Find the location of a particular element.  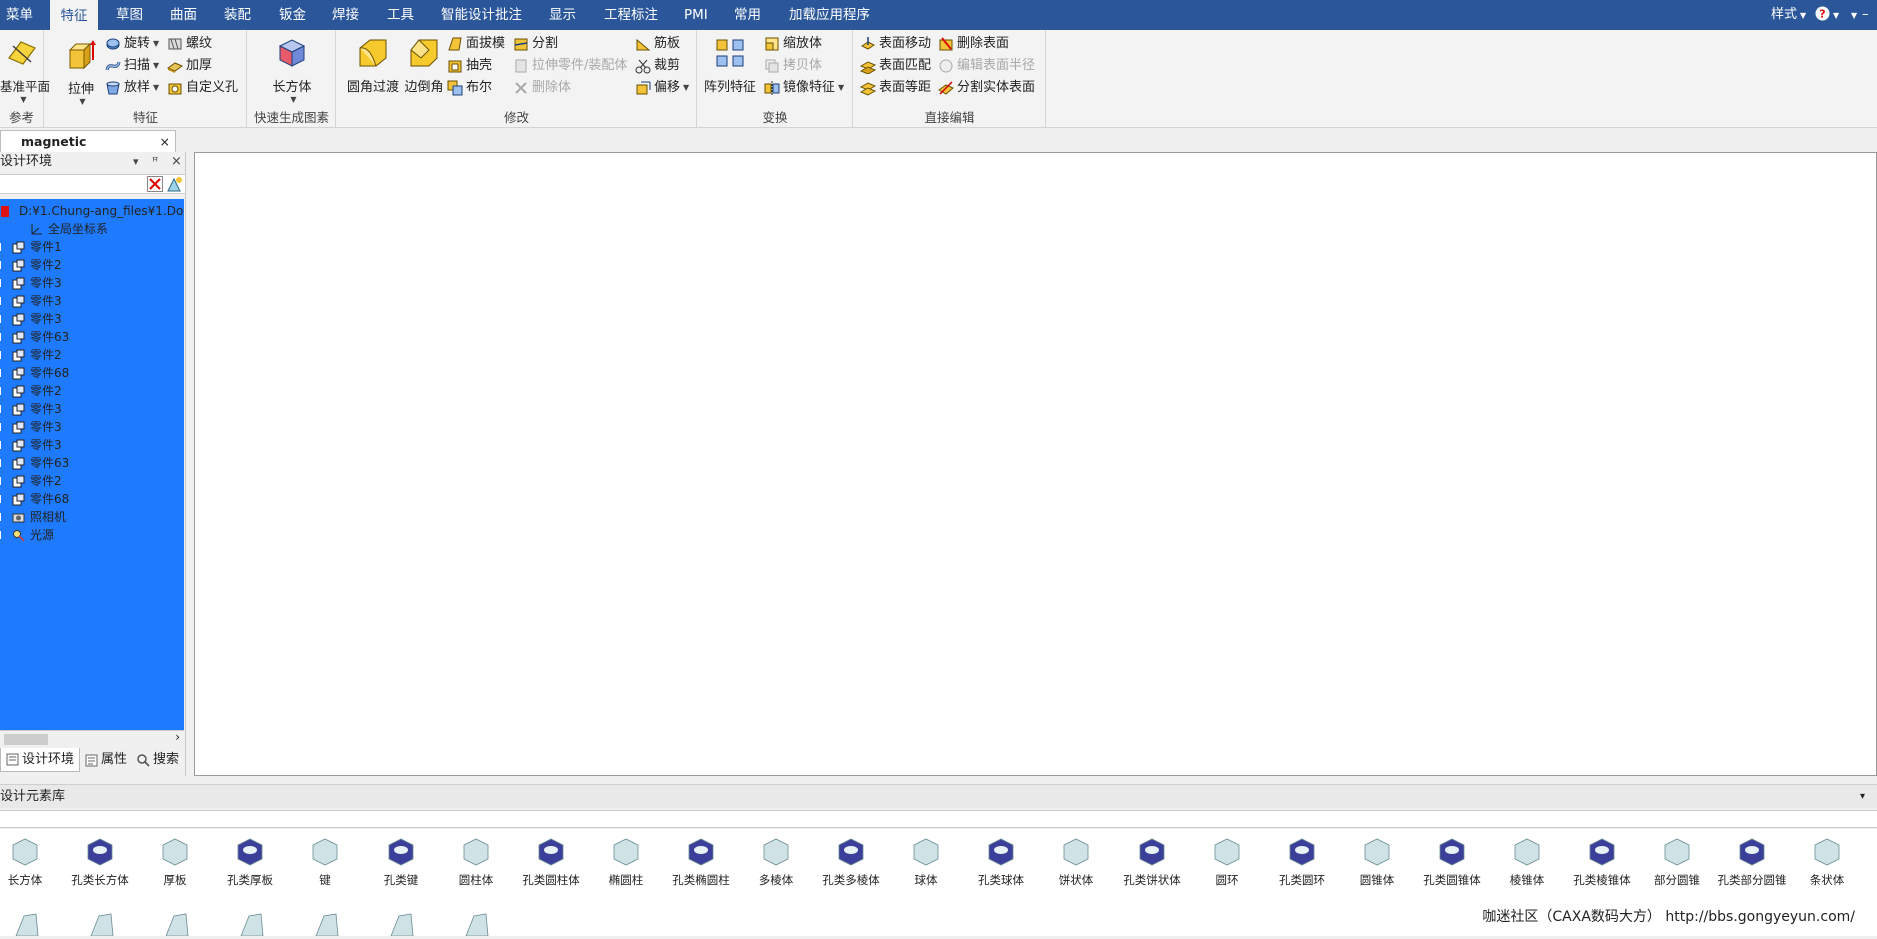

tree-horizontal-scrollbar: › is located at coordinates (92, 738).